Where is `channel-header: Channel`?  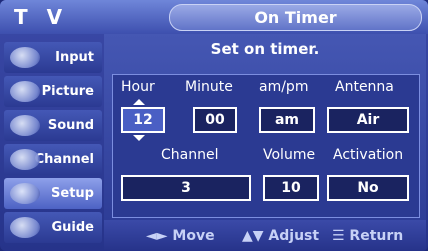 channel-header: Channel is located at coordinates (190, 155).